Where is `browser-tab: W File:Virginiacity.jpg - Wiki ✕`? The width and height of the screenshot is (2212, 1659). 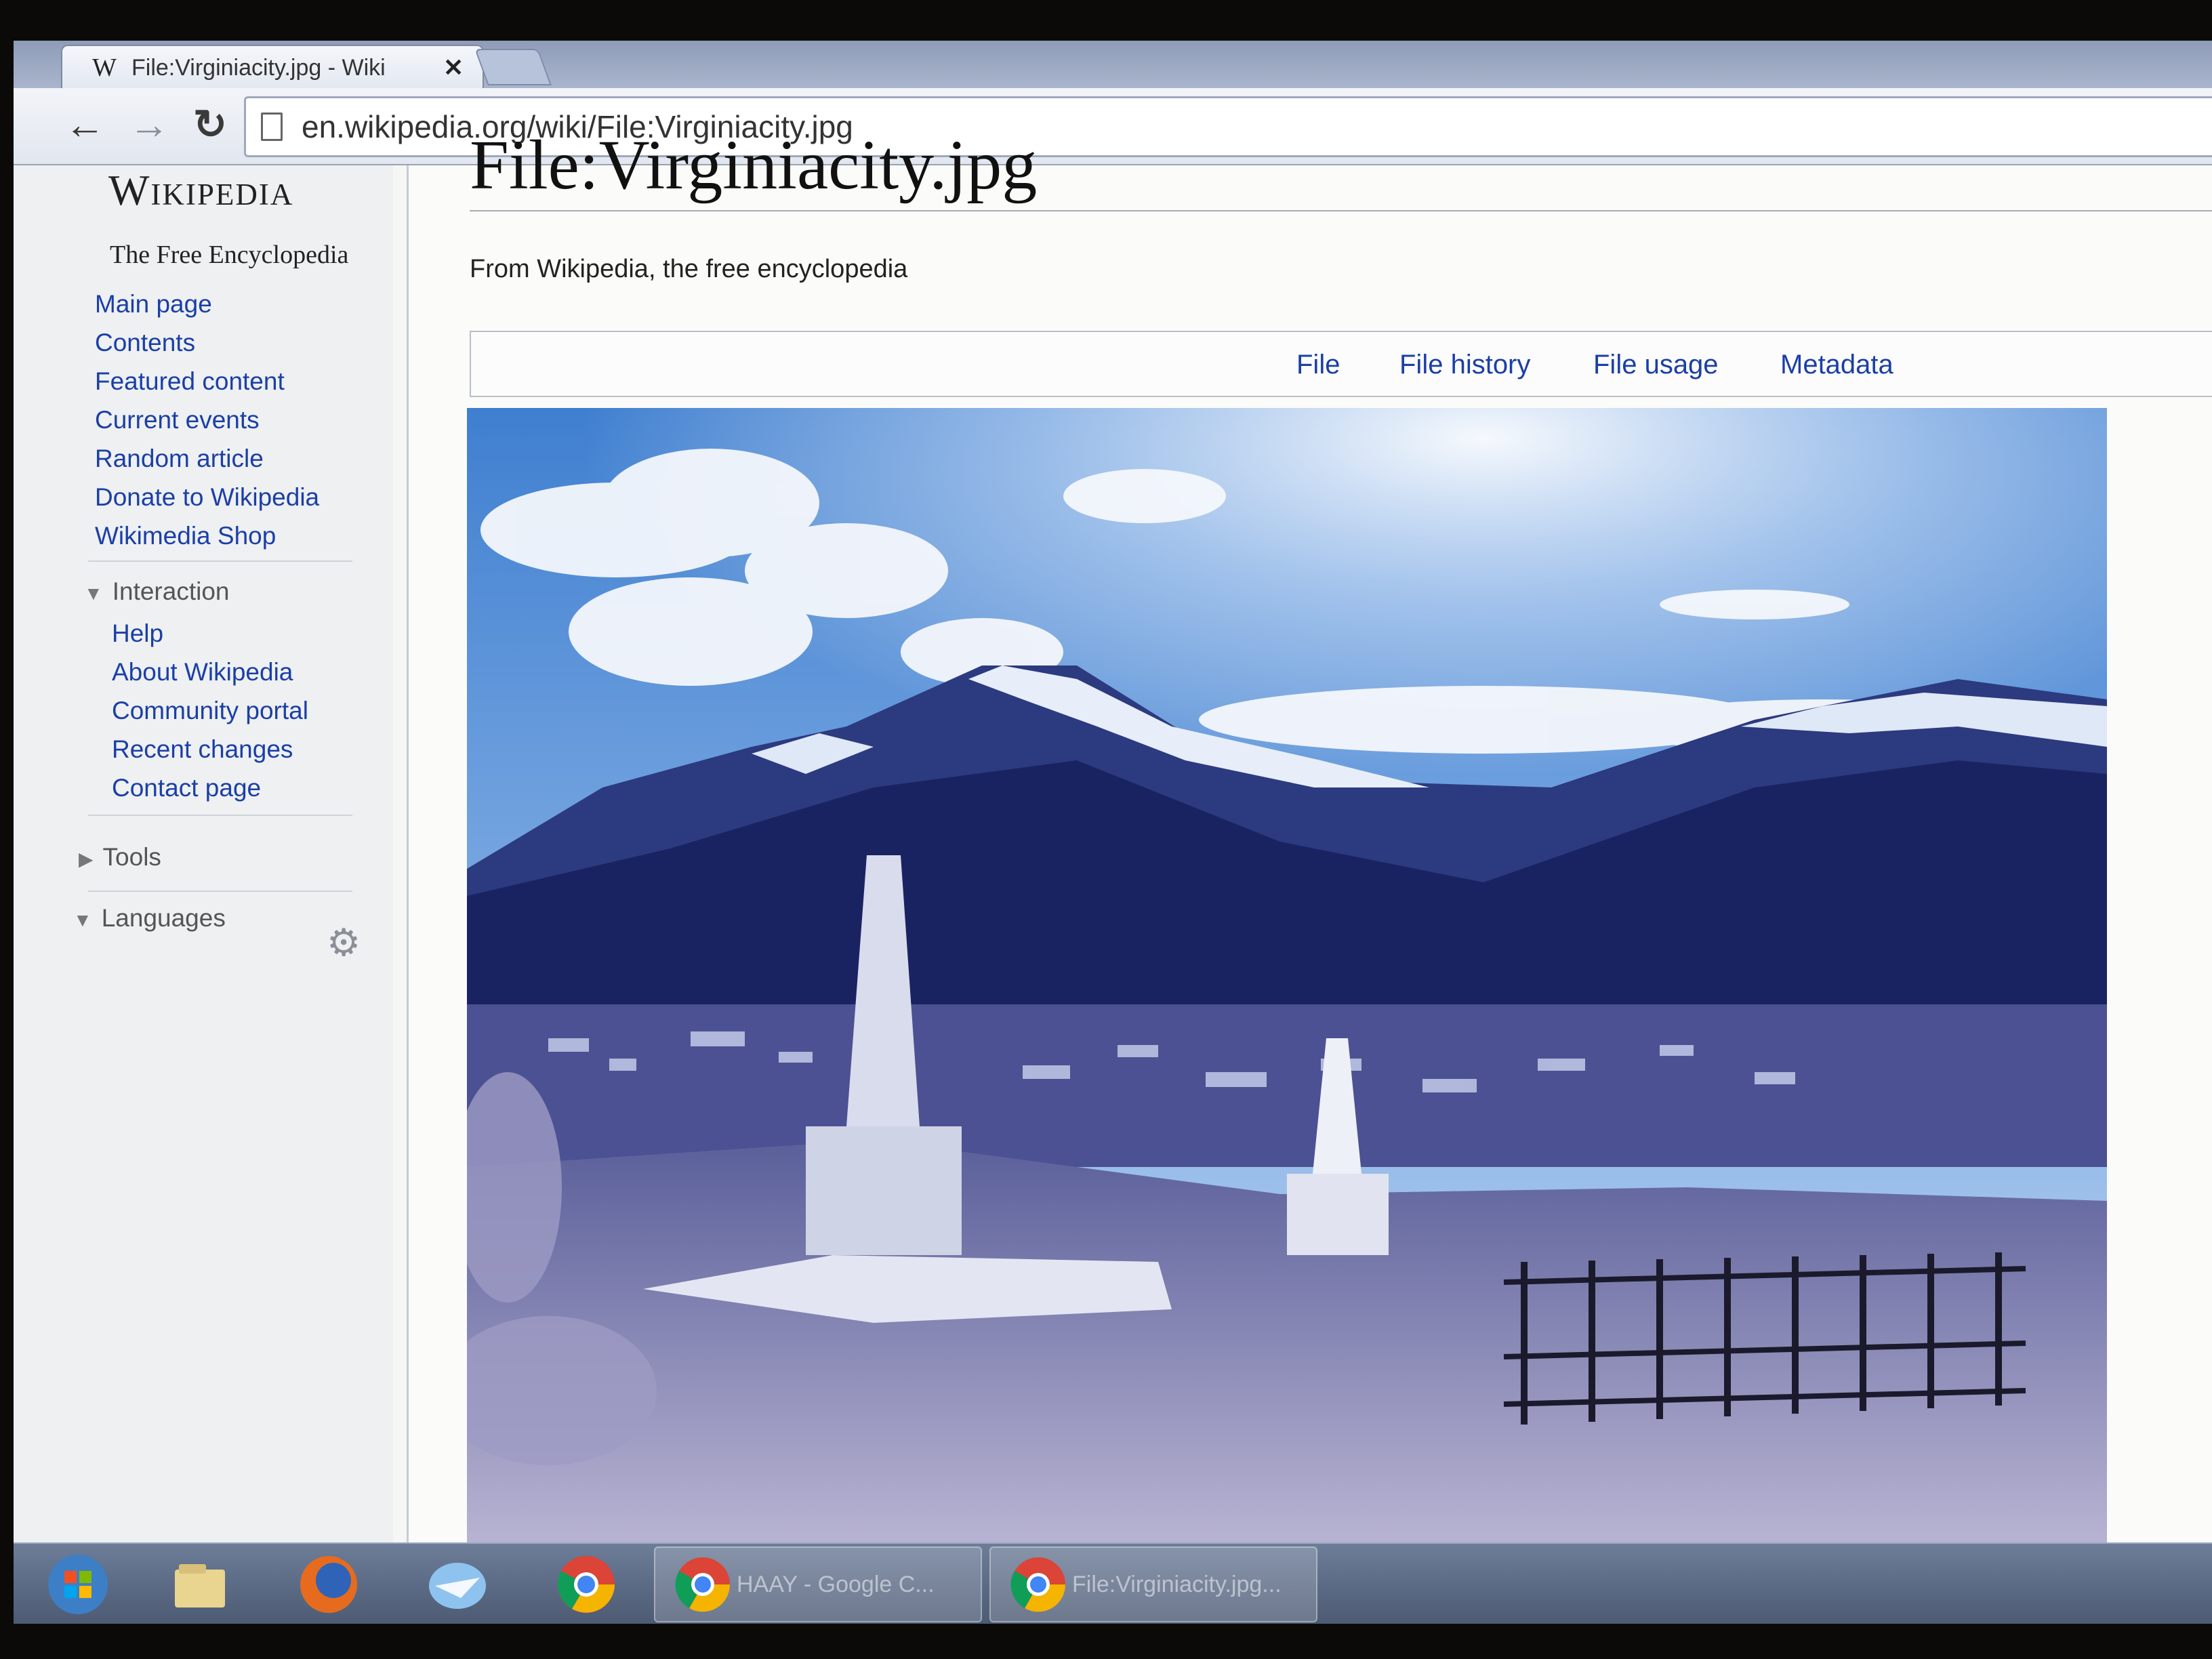
browser-tab: W File:Virginiacity.jpg - Wiki ✕ is located at coordinates (272, 67).